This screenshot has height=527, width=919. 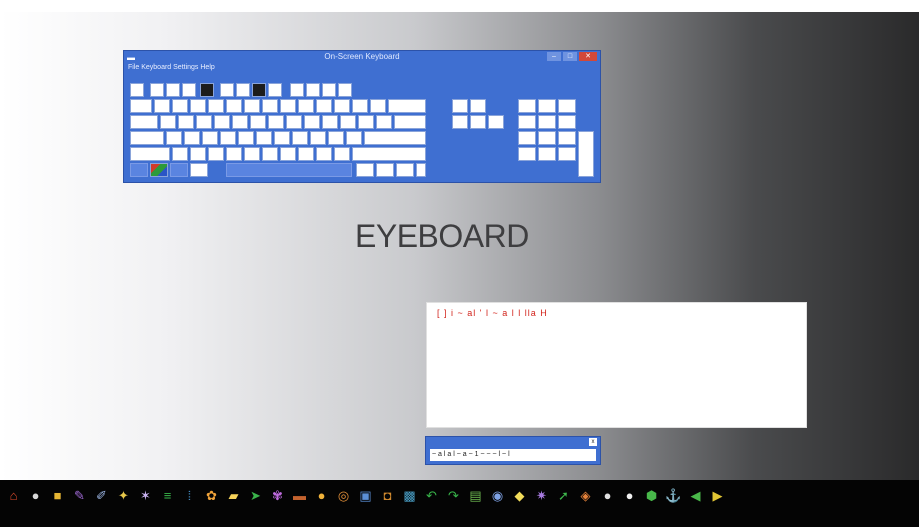 I want to click on anchor-icon: ⚓, so click(x=673, y=495).